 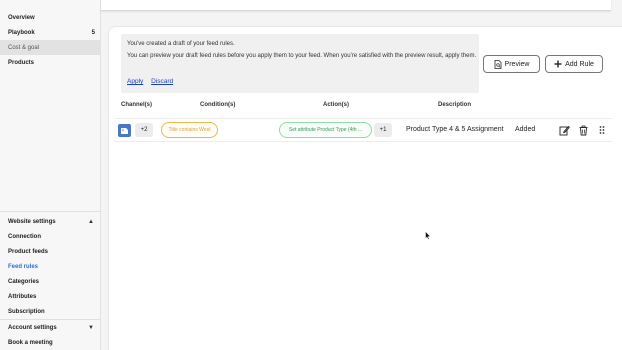 I want to click on divider, so click(x=50, y=211).